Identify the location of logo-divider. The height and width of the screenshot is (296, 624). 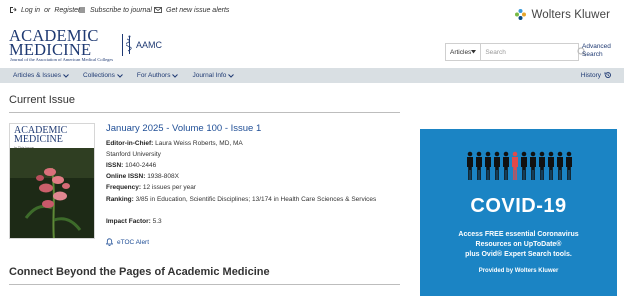
(122, 45).